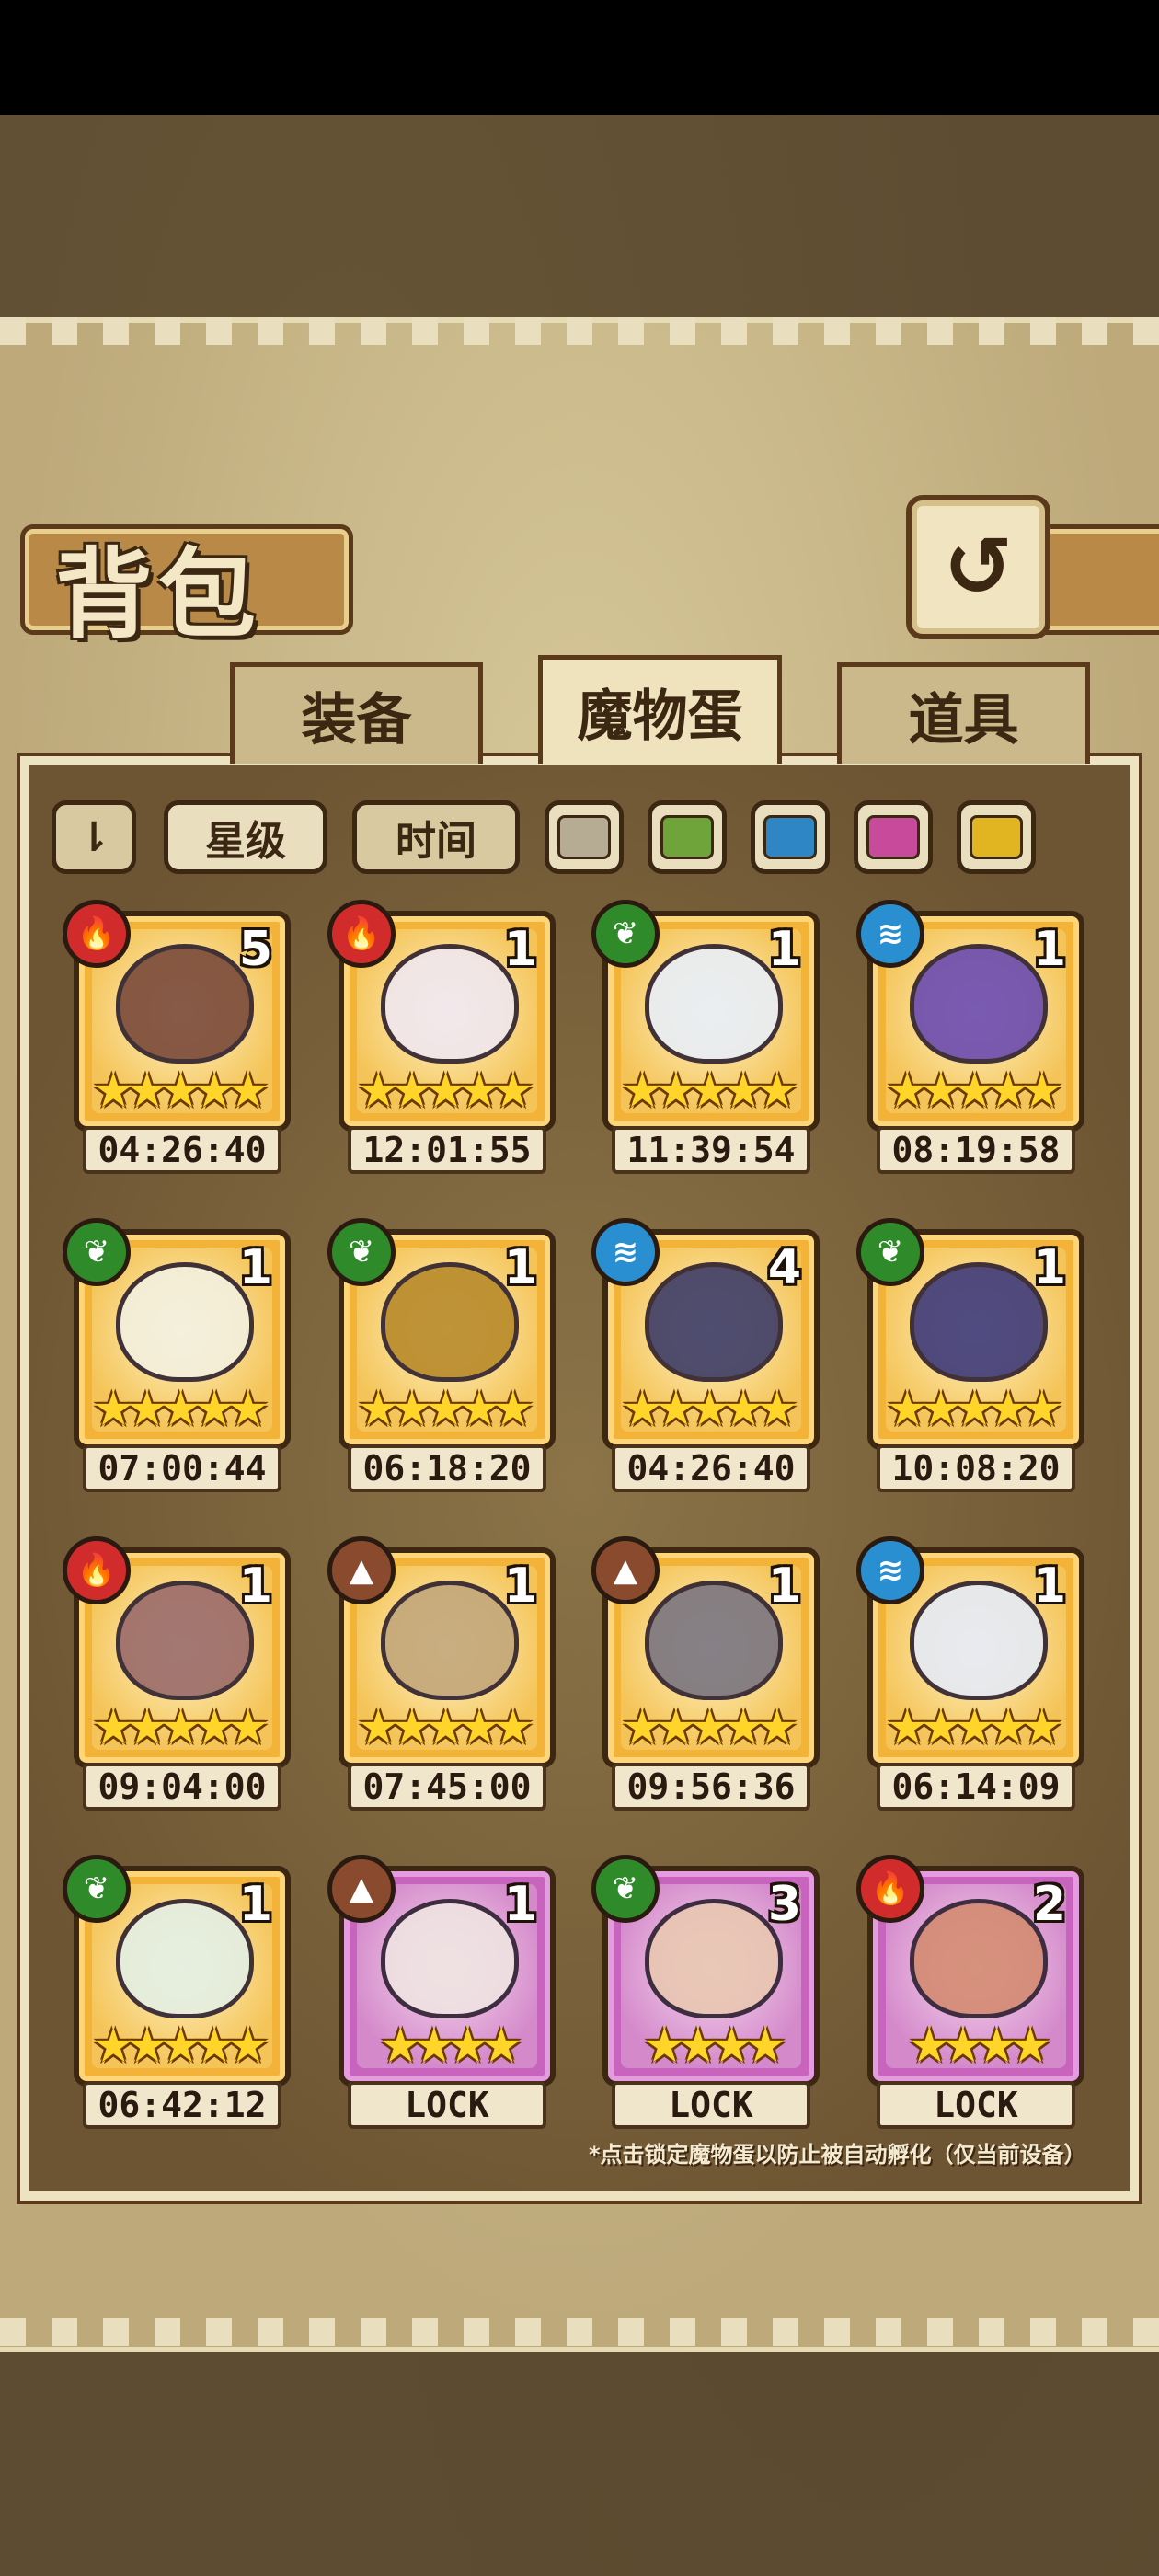 The width and height of the screenshot is (1159, 2576). Describe the element at coordinates (158, 594) in the screenshot. I see `page-title: 背包` at that location.